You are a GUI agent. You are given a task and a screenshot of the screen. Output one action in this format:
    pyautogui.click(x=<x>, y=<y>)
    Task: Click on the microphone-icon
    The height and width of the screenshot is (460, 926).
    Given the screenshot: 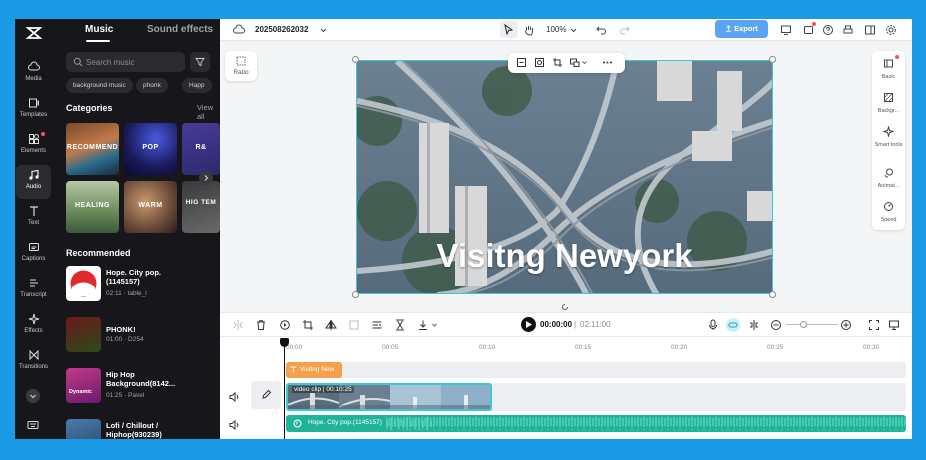 What is the action you would take?
    pyautogui.click(x=713, y=325)
    